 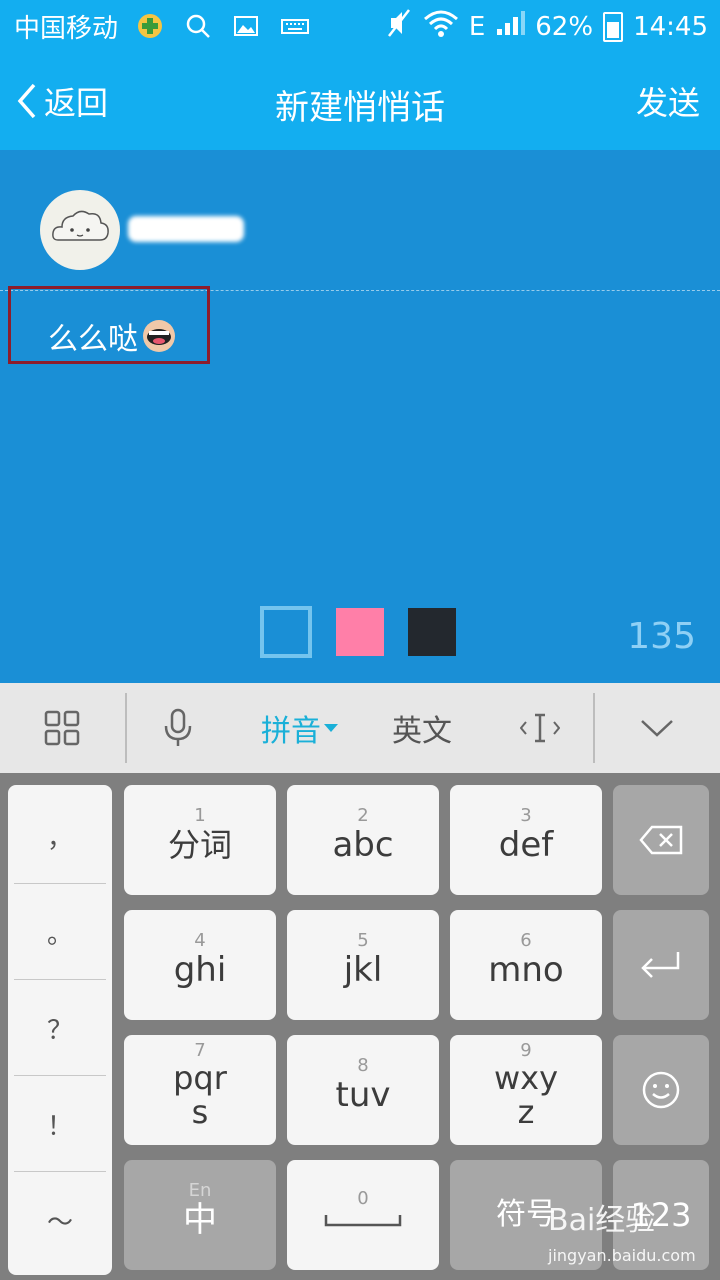 I want to click on status-bar: 中国移动 E 62% 14:45, so click(x=360, y=25).